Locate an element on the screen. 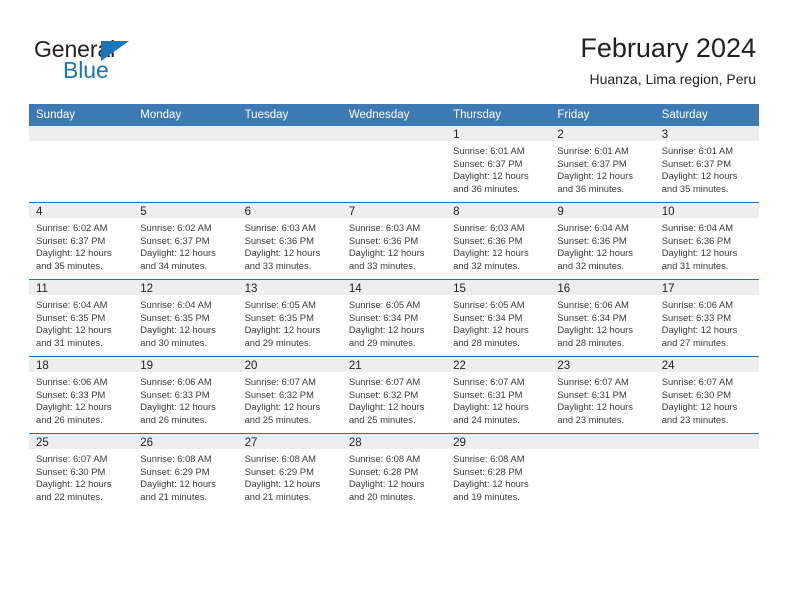 The image size is (792, 612). sunset-text: Sunset: 6:33 PM is located at coordinates (71, 394).